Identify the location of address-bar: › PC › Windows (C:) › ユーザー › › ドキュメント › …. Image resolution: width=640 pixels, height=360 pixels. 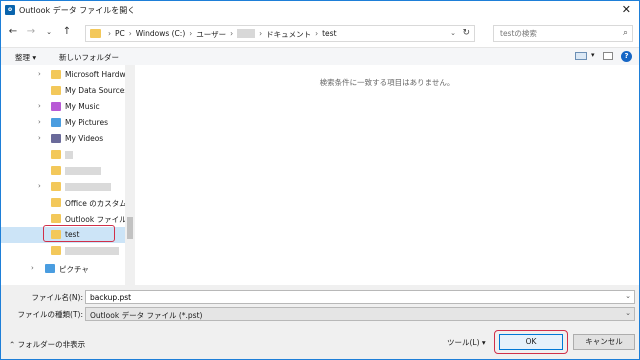
(280, 33).